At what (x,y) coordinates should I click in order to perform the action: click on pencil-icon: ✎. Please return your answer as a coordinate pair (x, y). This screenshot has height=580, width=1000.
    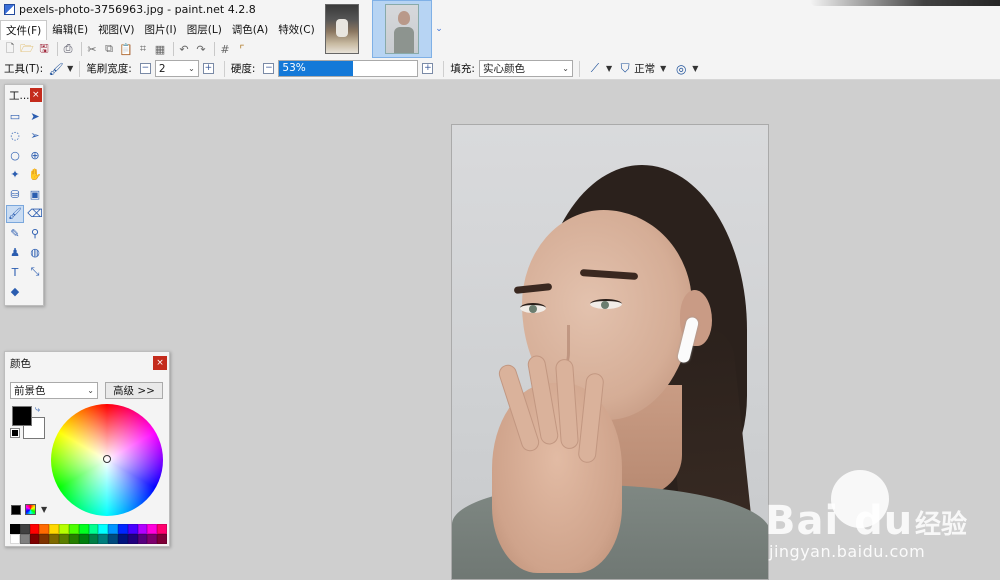
    Looking at the image, I should click on (15, 233).